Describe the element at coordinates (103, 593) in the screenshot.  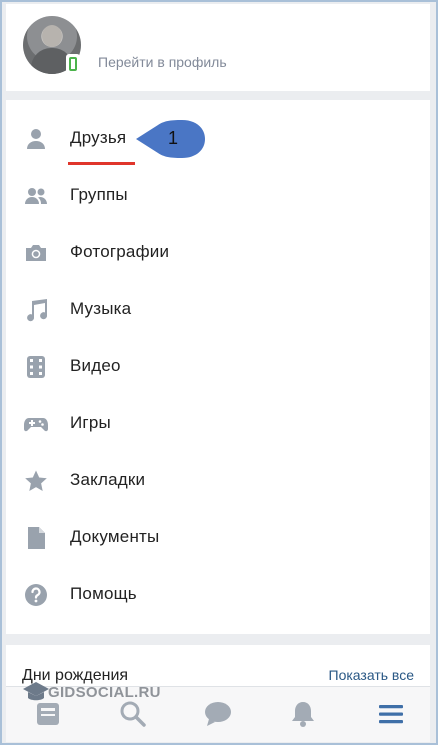
I see `menu-item-label: Помощь` at that location.